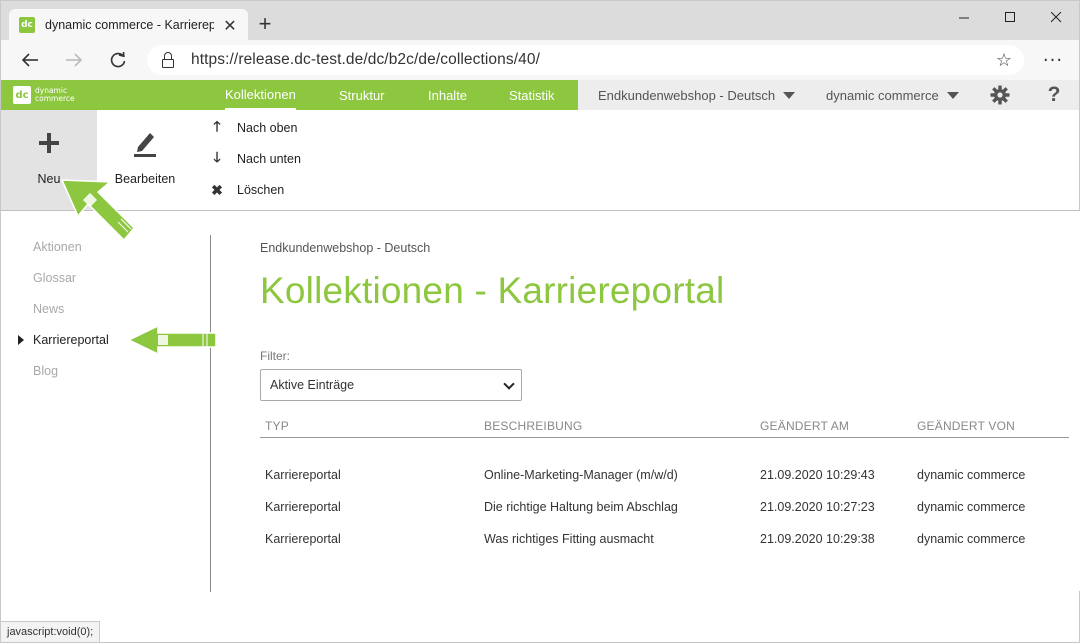 The height and width of the screenshot is (643, 1080). What do you see at coordinates (267, 128) in the screenshot?
I see `move-up-label: Nach oben` at bounding box center [267, 128].